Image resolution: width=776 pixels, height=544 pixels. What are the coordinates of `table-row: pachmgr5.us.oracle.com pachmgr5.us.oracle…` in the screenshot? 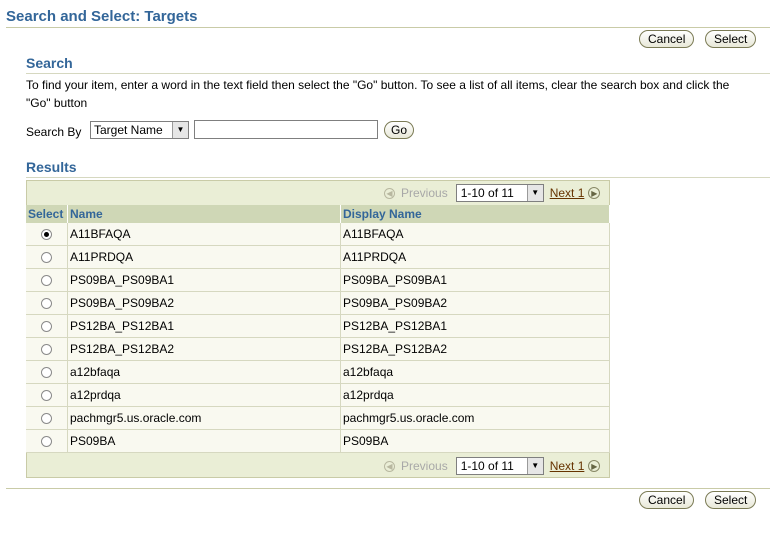 It's located at (318, 418).